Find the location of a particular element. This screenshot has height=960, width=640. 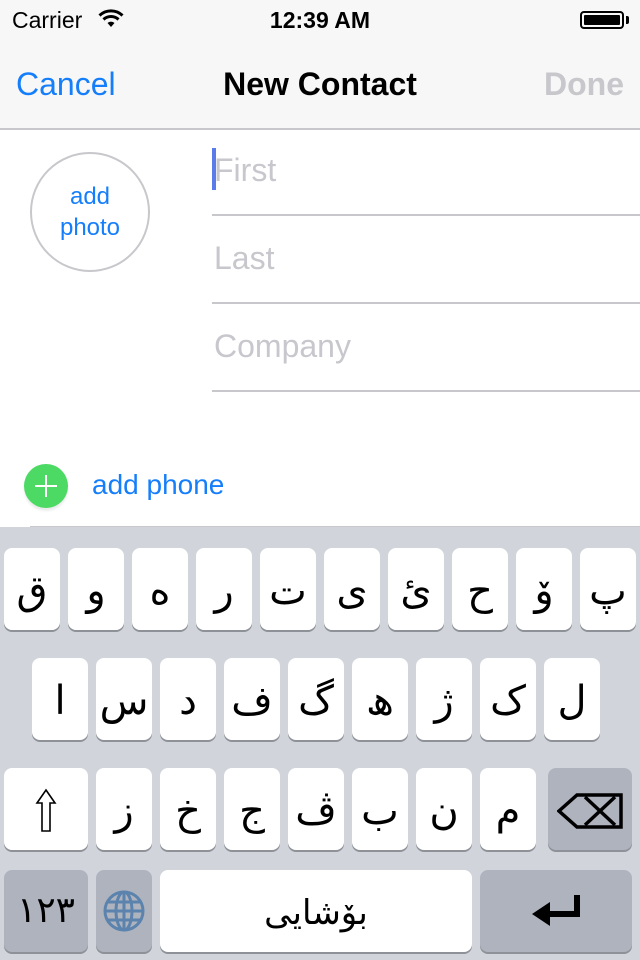

key: س is located at coordinates (124, 699).